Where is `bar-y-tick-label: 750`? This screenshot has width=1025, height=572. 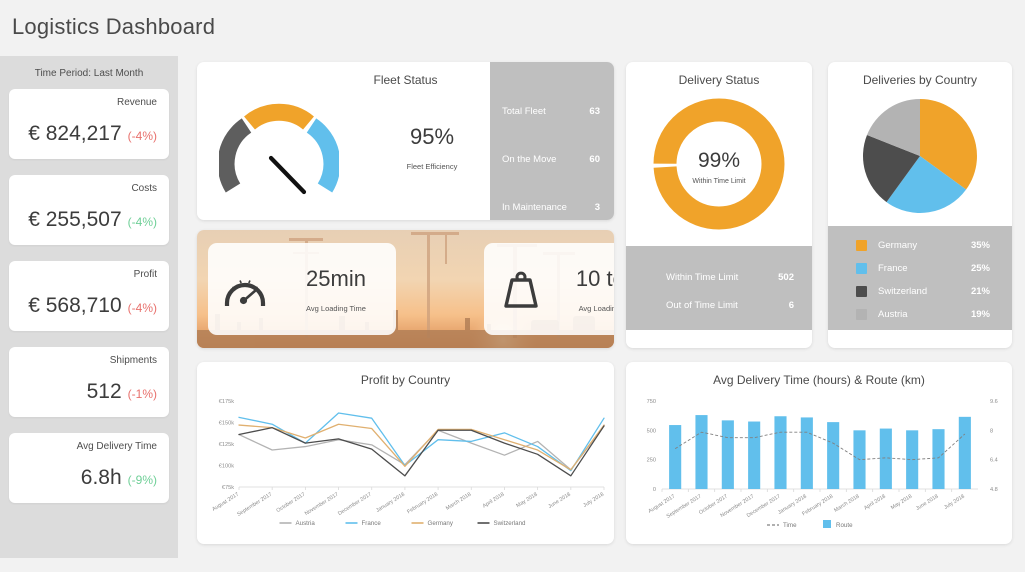 bar-y-tick-label: 750 is located at coordinates (651, 402).